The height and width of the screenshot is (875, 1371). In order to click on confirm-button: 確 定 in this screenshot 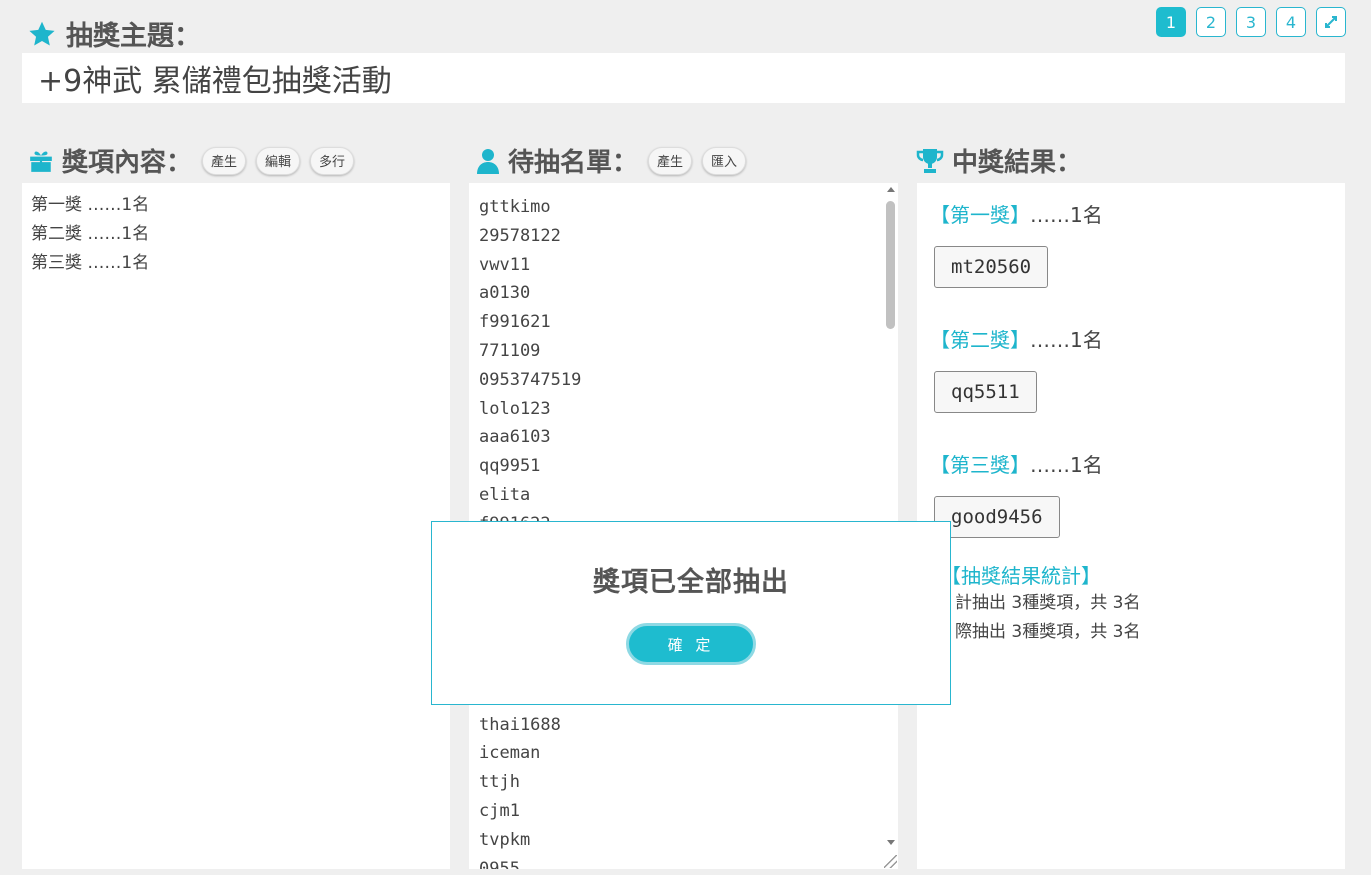, I will do `click(691, 644)`.